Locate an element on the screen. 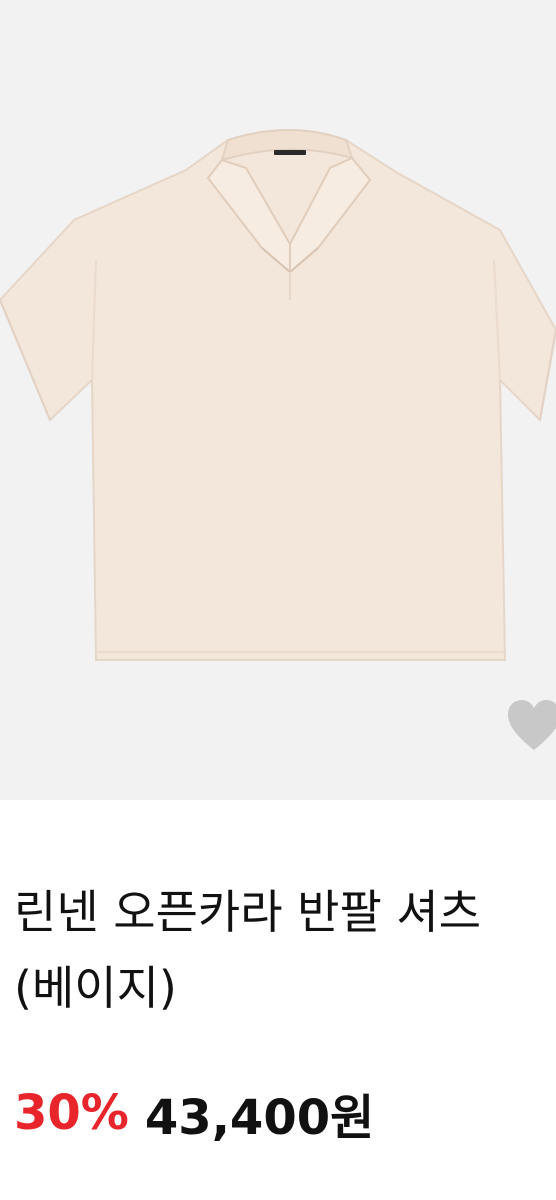 The width and height of the screenshot is (556, 1200). product-title: 린넨 오픈카라 반팔 셔츠 (베이지) is located at coordinates (279, 950).